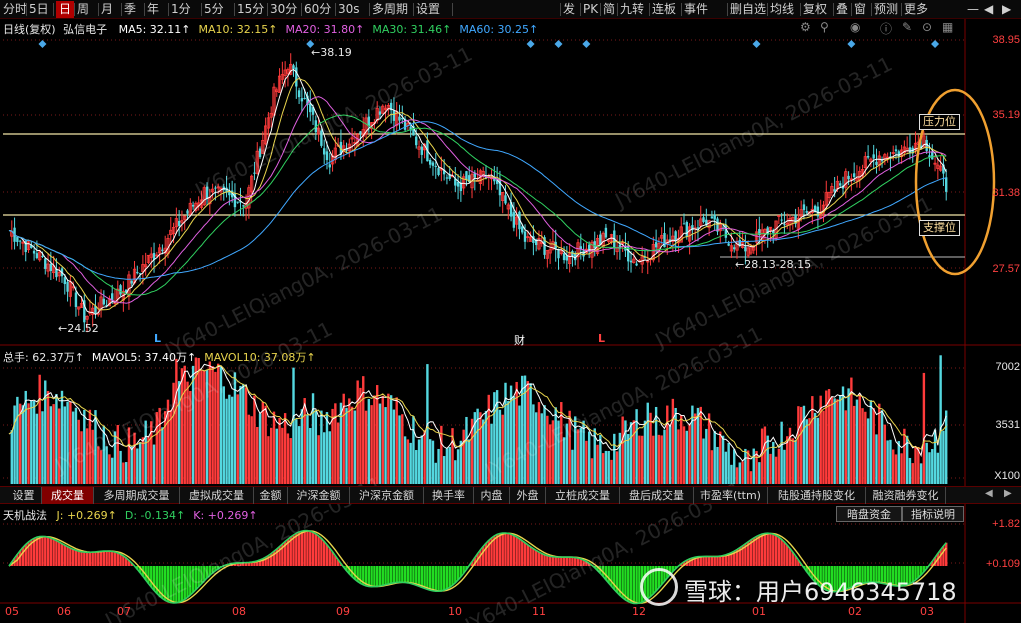  What do you see at coordinates (137, 495) in the screenshot?
I see `indicator-tab: 多周期成交量` at bounding box center [137, 495].